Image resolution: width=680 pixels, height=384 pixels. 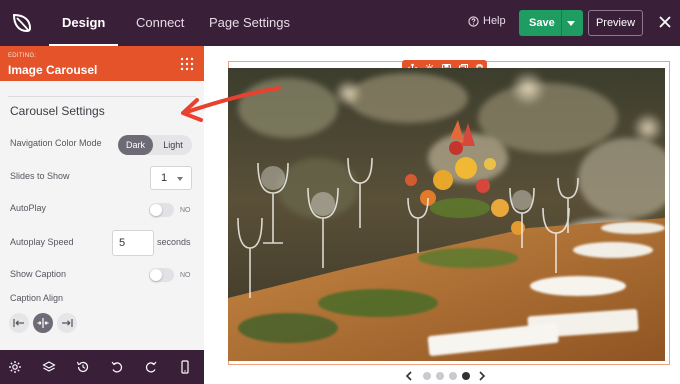 What do you see at coordinates (445, 377) in the screenshot?
I see `carousel-navigation` at bounding box center [445, 377].